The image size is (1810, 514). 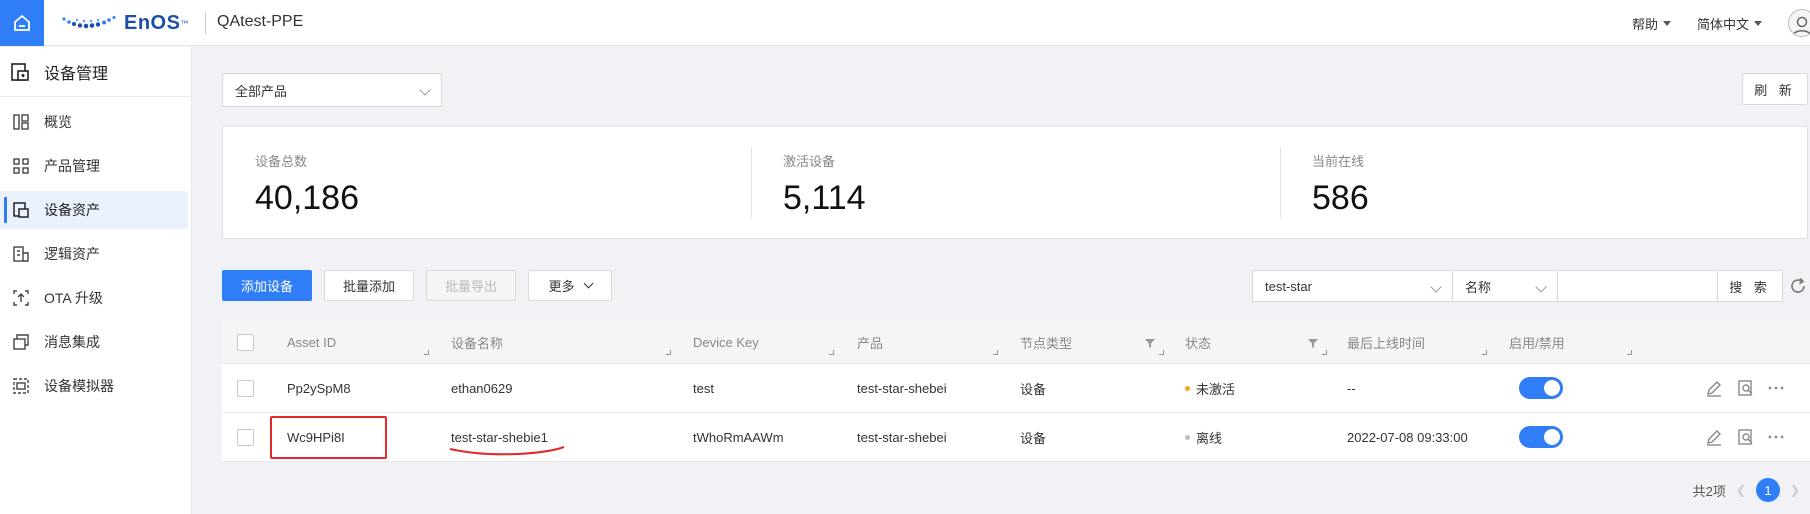 What do you see at coordinates (1637, 286) in the screenshot?
I see `search-input` at bounding box center [1637, 286].